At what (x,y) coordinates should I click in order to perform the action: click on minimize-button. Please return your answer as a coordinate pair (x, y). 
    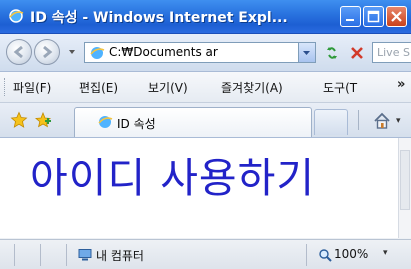
    Looking at the image, I should click on (350, 16).